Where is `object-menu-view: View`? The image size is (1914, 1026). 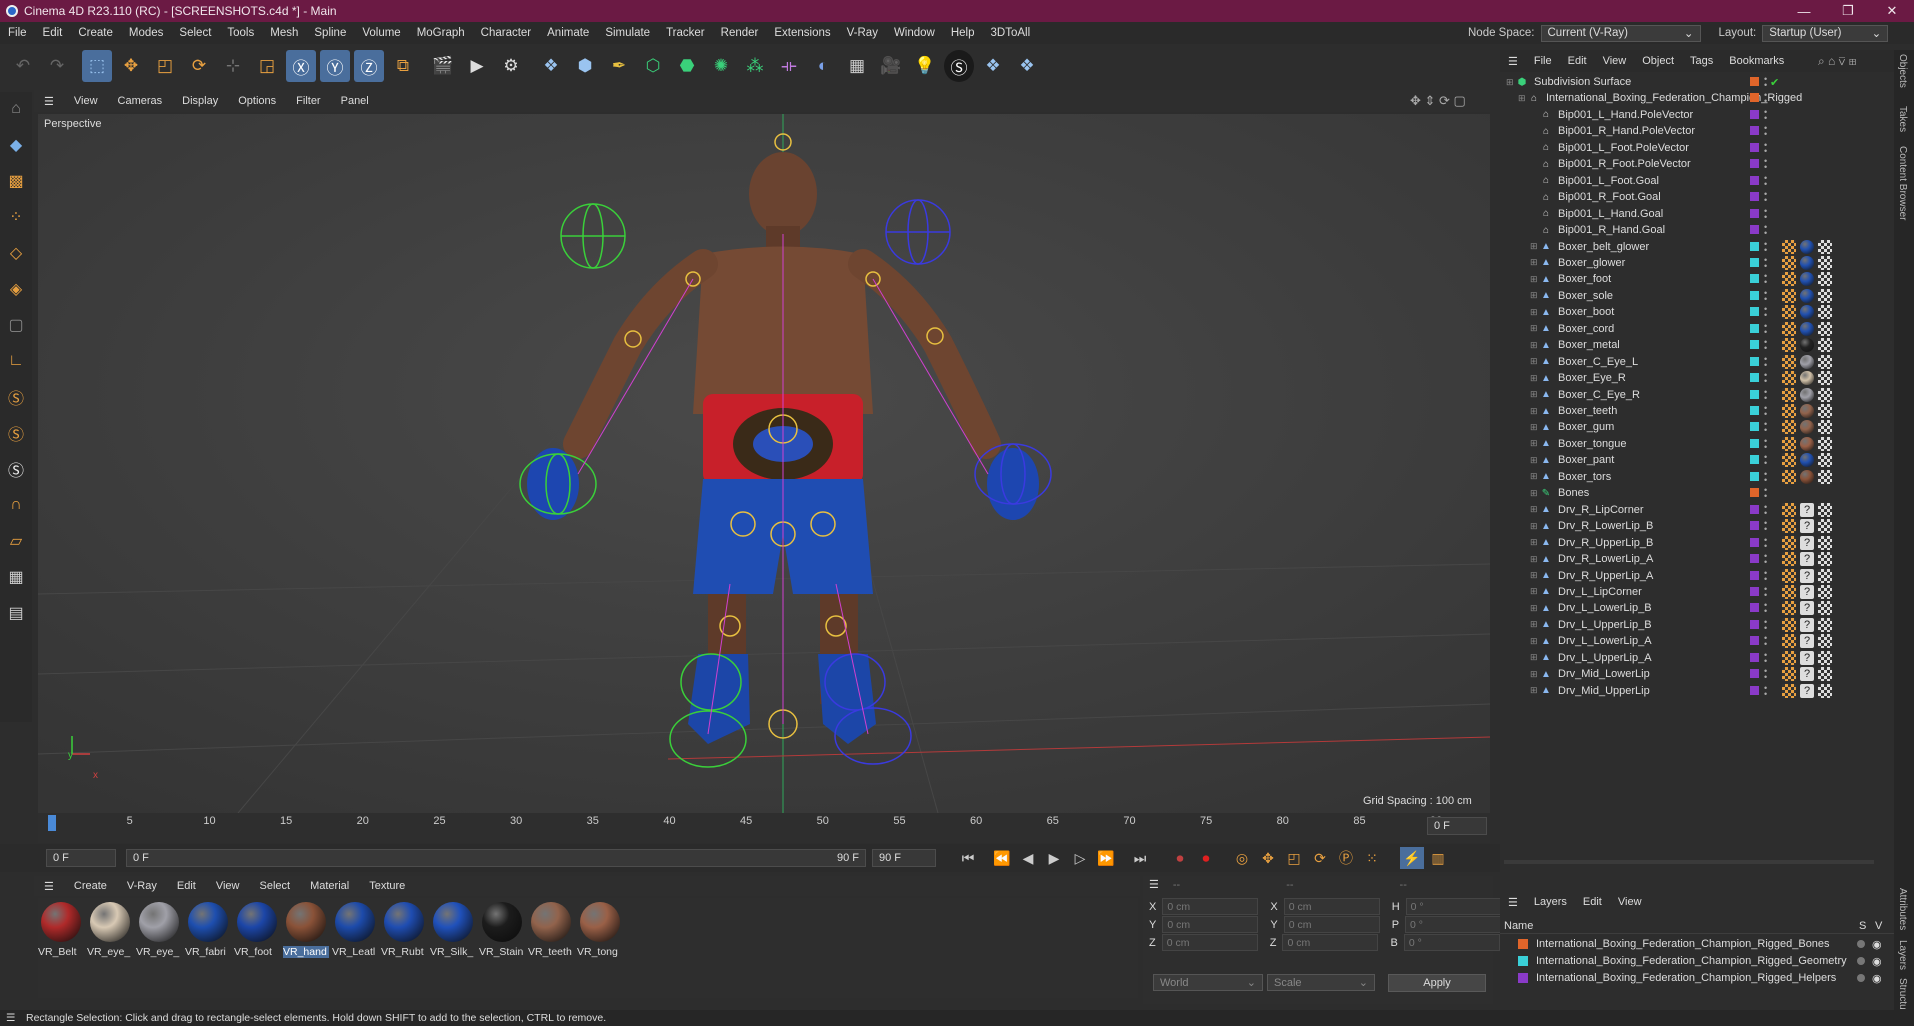 object-menu-view: View is located at coordinates (1615, 61).